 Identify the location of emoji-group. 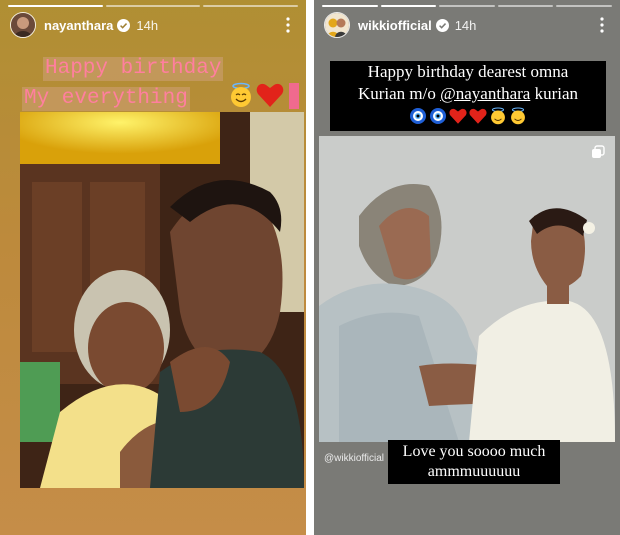
(256, 95).